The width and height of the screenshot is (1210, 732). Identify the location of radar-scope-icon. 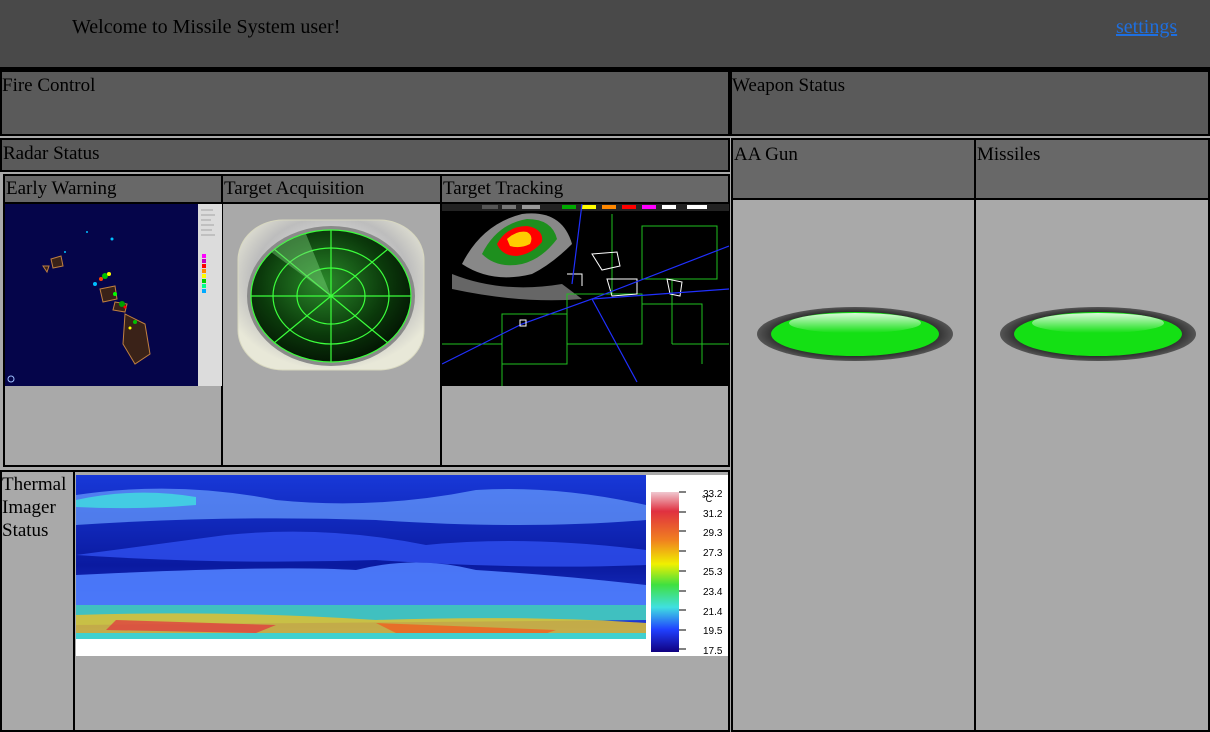
(331, 295).